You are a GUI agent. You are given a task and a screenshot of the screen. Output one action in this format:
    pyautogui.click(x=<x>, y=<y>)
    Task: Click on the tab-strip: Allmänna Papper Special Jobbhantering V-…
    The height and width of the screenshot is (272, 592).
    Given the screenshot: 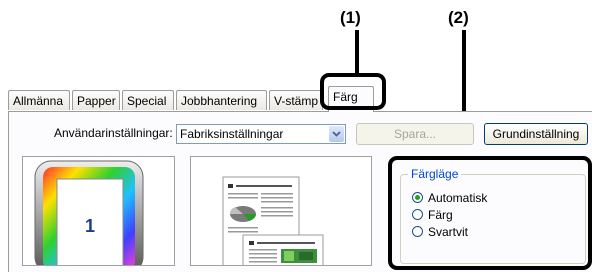 What is the action you would take?
    pyautogui.click(x=300, y=96)
    